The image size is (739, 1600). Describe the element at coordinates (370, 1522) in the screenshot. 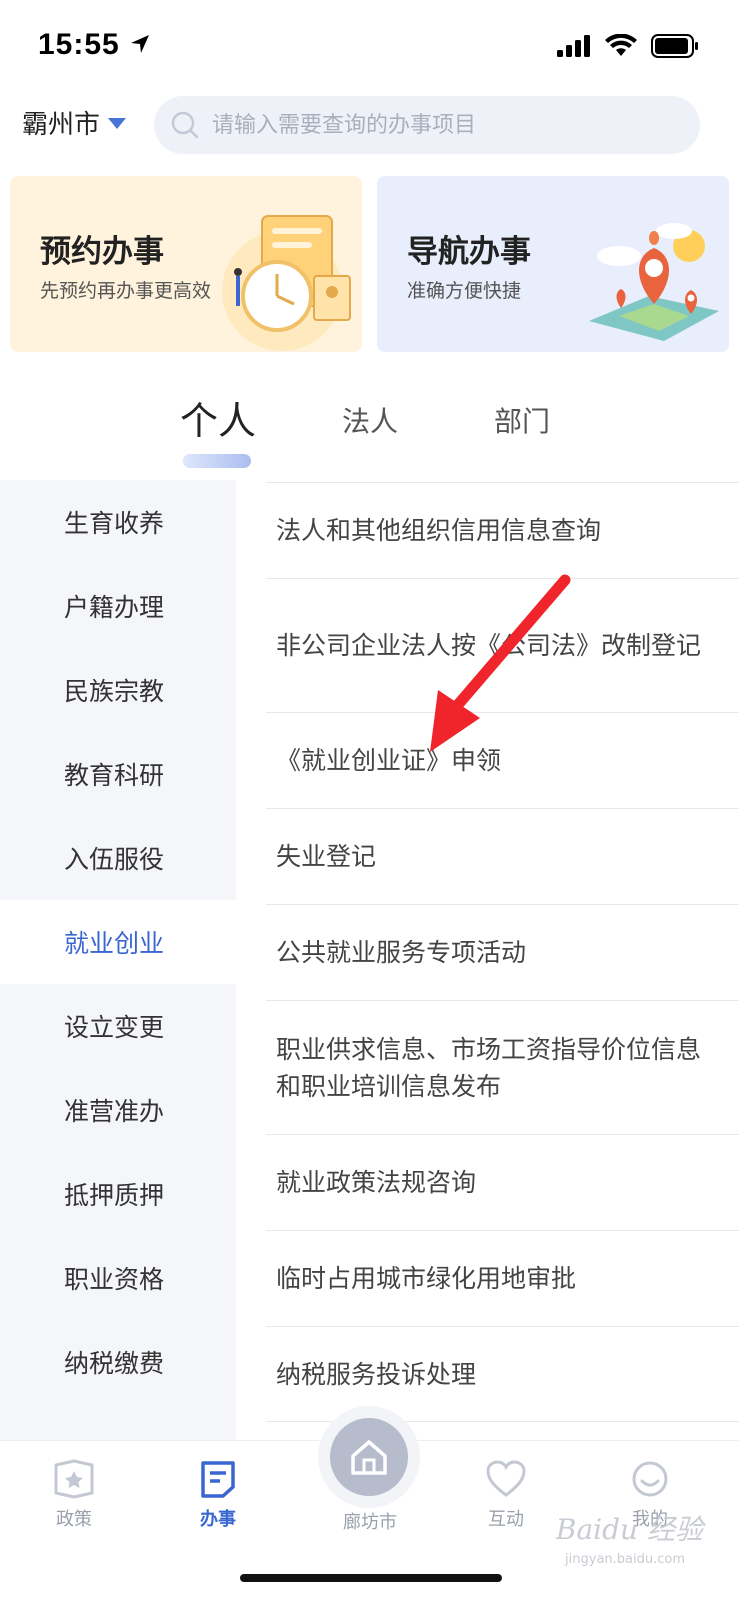

I see `nav-home-label: 廊坊市` at that location.